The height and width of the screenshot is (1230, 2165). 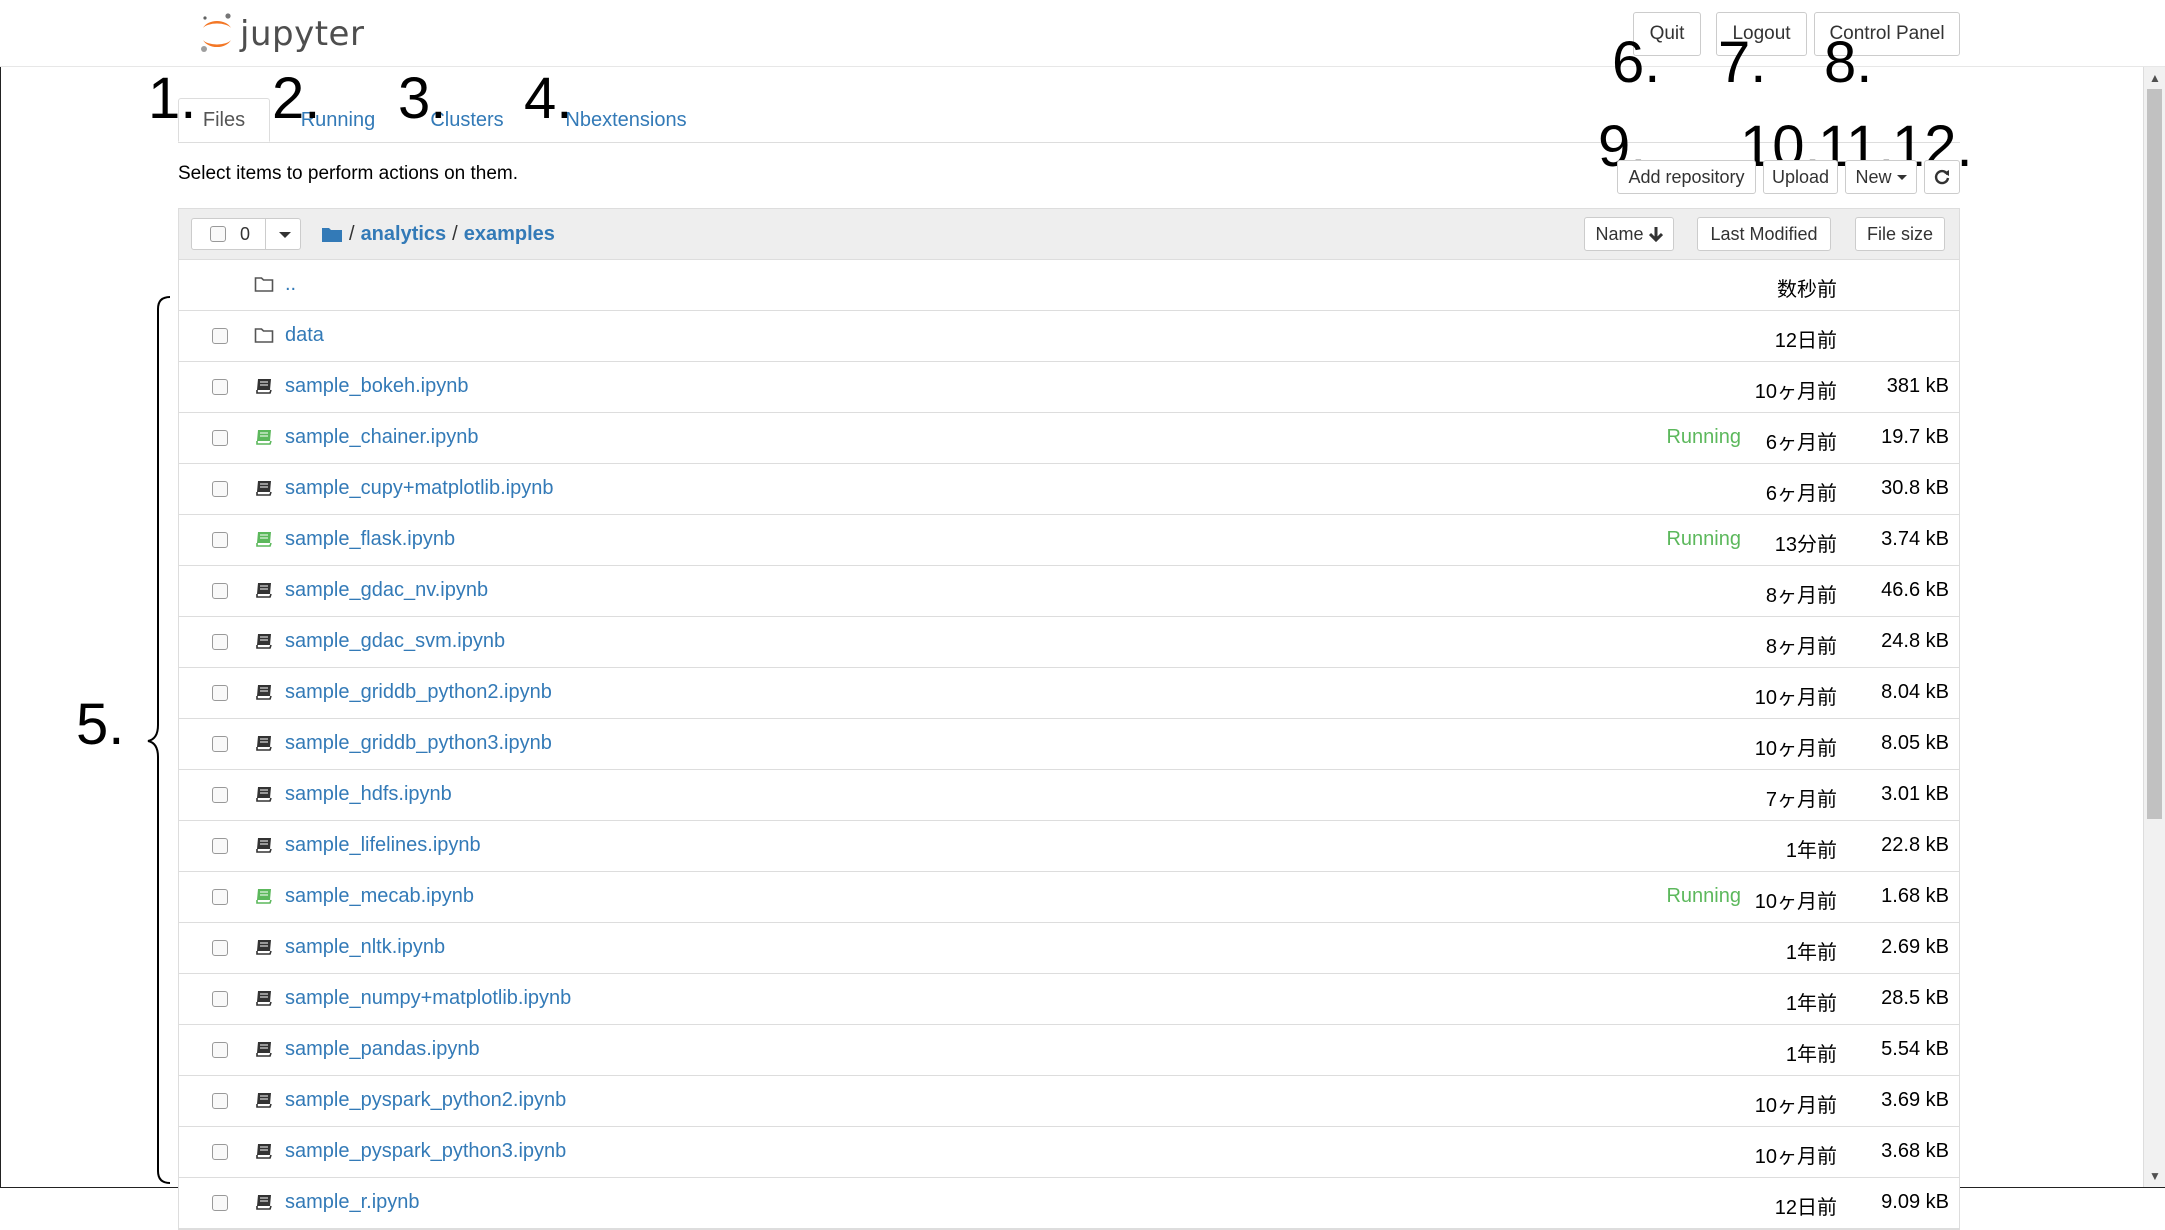 I want to click on item-name-link: sample_nltk.ipynb, so click(x=365, y=947).